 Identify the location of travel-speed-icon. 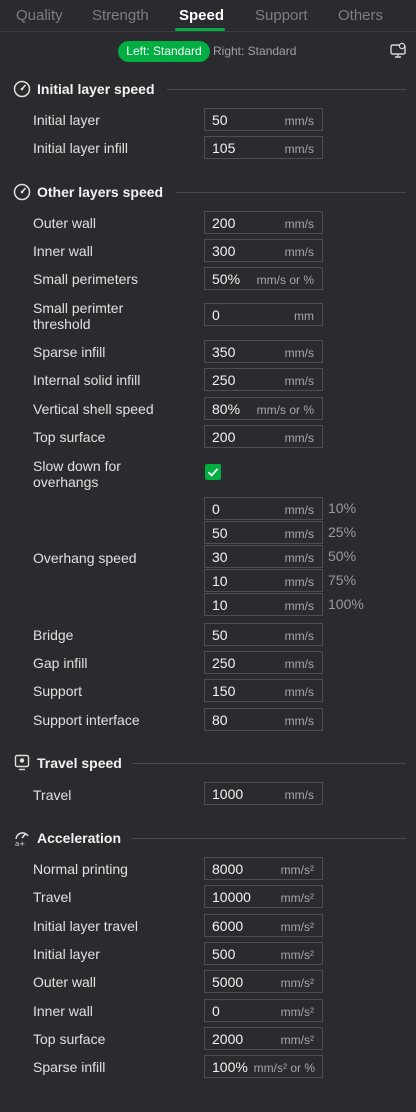
(22, 762).